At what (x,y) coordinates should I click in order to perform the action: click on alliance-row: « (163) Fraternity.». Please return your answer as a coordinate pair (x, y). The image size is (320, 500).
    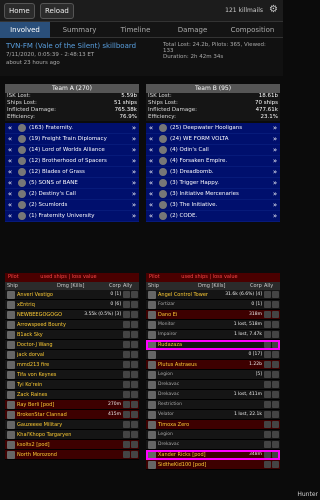
    Looking at the image, I should click on (72, 128).